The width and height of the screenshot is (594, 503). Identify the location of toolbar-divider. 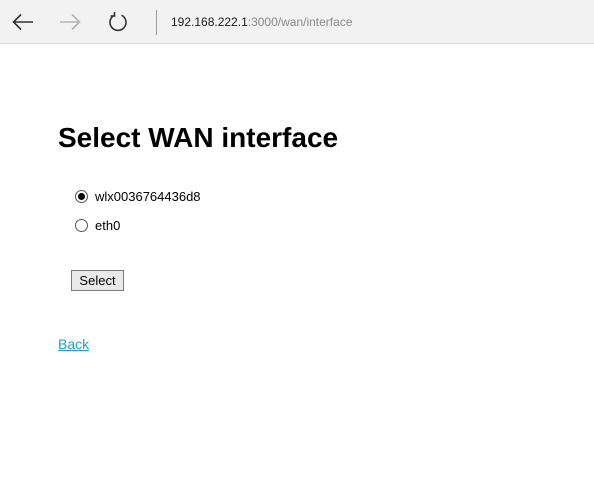
(156, 22).